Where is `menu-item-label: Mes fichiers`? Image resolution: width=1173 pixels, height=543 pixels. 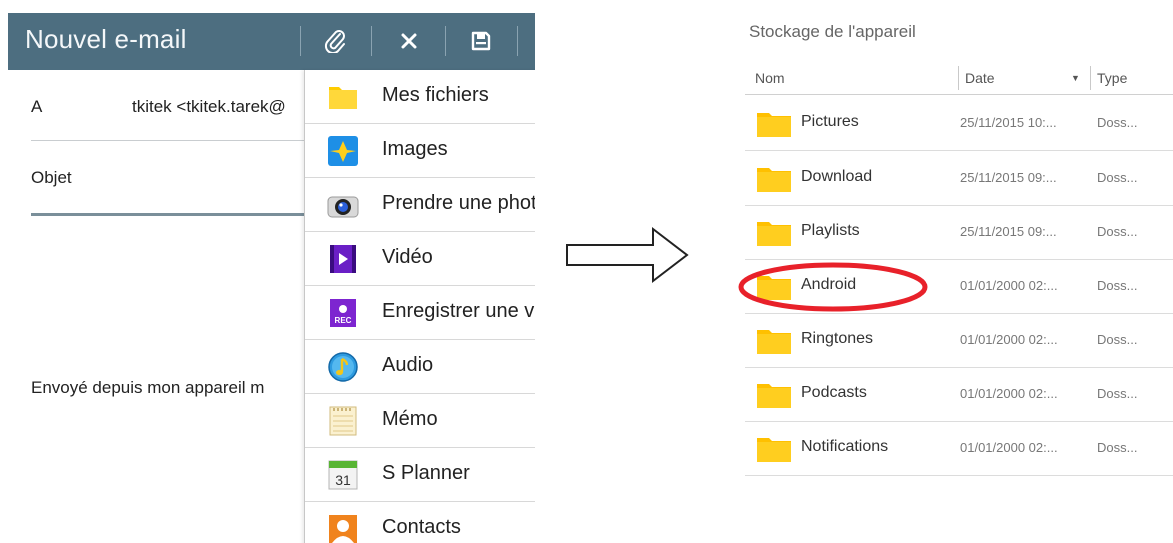 menu-item-label: Mes fichiers is located at coordinates (435, 95).